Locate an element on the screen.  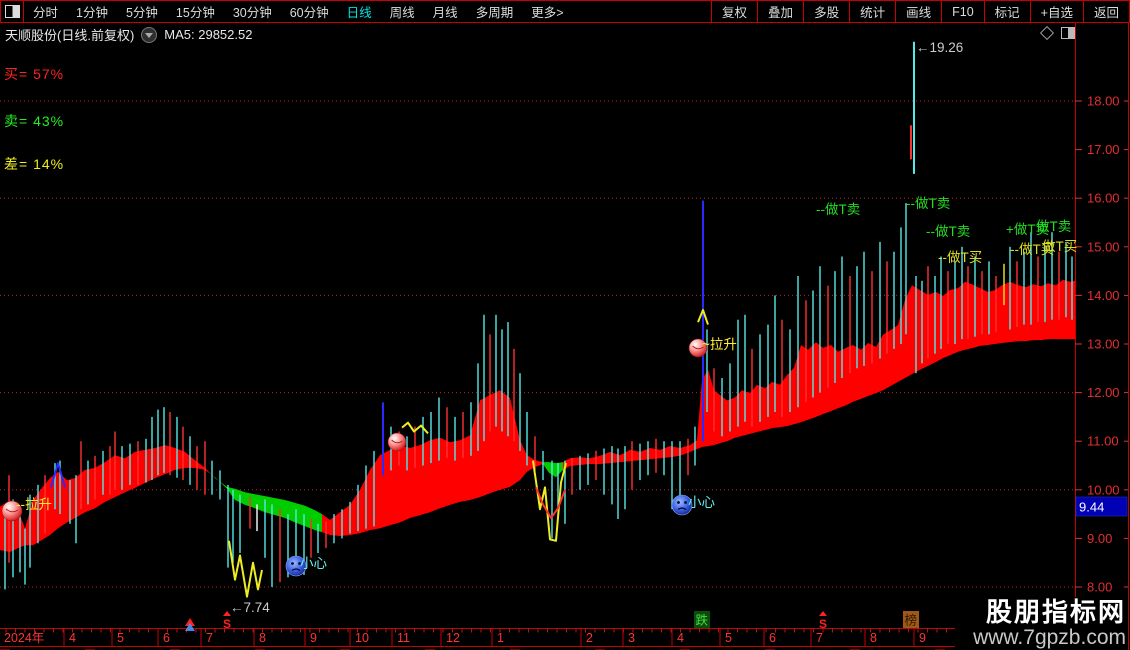
price-label: 10.00 is located at coordinates (1103, 489).